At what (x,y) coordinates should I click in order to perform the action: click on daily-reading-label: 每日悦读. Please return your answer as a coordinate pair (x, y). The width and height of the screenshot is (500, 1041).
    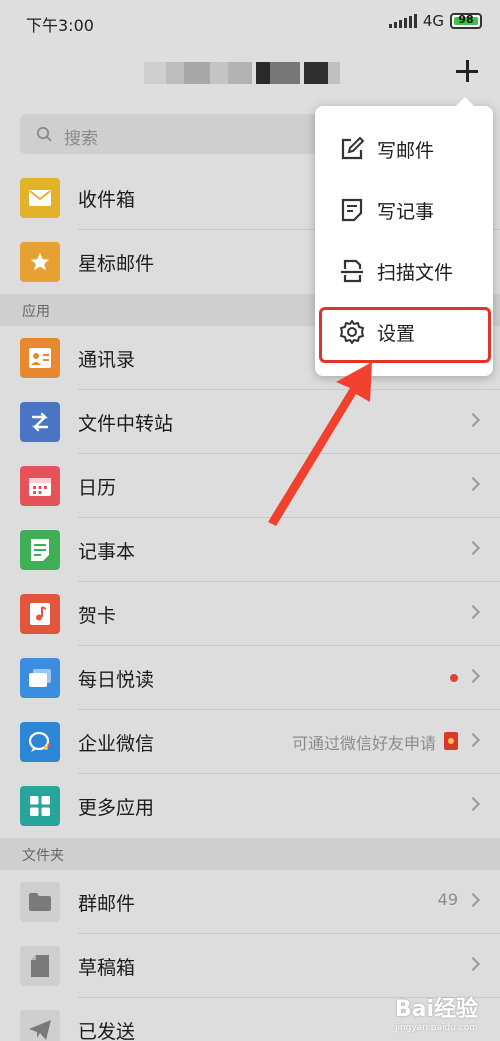
    Looking at the image, I should click on (116, 680).